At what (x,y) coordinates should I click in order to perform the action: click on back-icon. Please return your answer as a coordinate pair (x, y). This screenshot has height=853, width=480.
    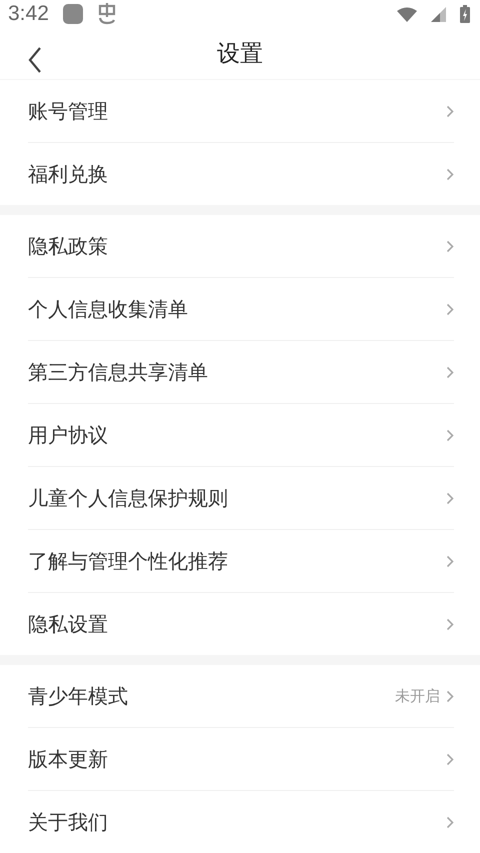
    Looking at the image, I should click on (35, 60).